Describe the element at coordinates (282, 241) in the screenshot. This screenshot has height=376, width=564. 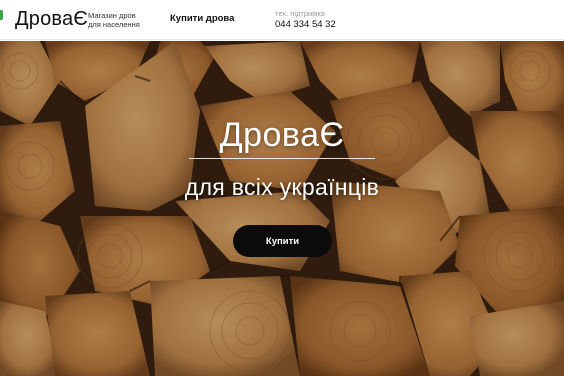
I see `buy-button: Купити` at that location.